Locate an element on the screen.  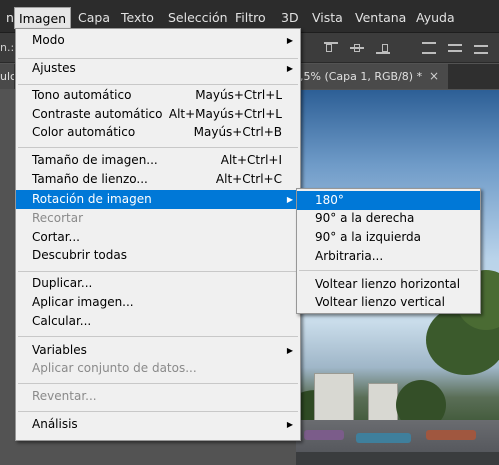
menu-filtro: Filtro is located at coordinates (250, 18).